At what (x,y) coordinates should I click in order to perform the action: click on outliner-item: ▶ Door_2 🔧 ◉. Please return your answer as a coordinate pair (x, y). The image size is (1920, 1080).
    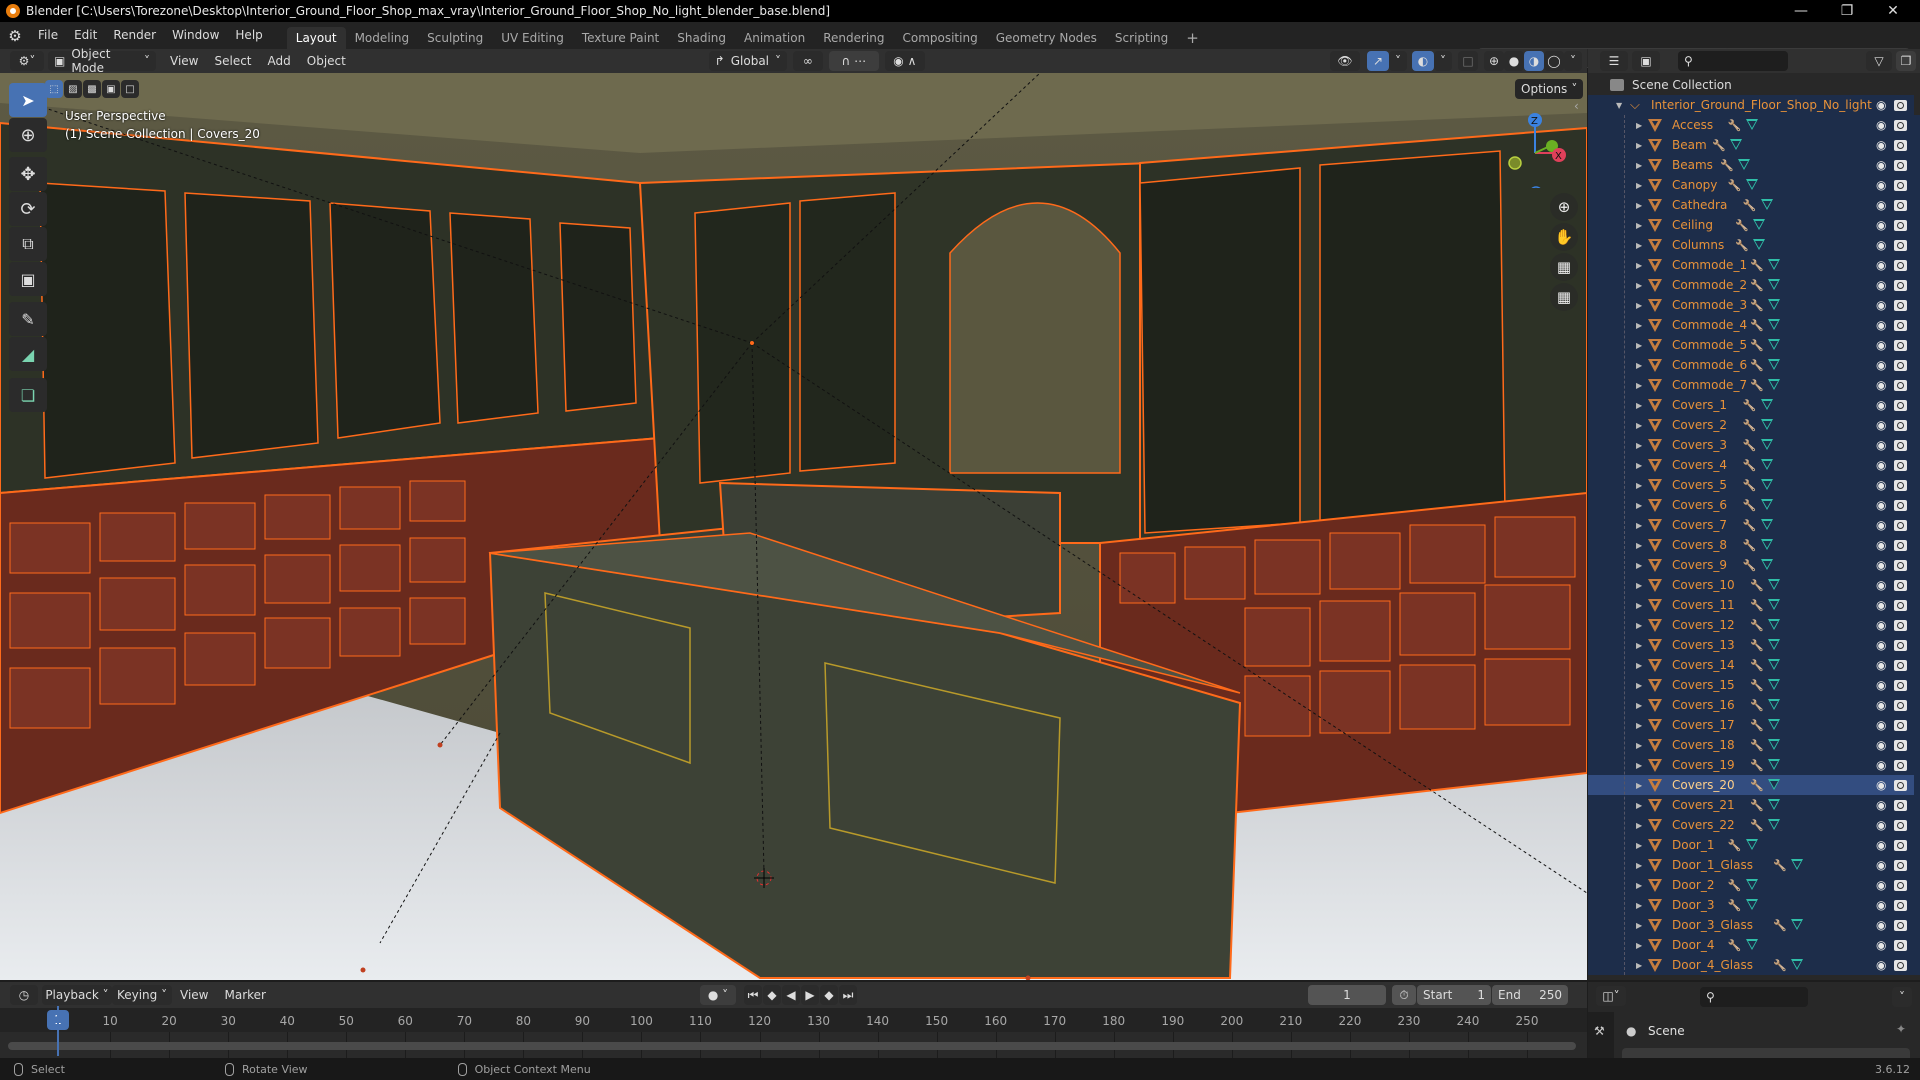
    Looking at the image, I should click on (1751, 885).